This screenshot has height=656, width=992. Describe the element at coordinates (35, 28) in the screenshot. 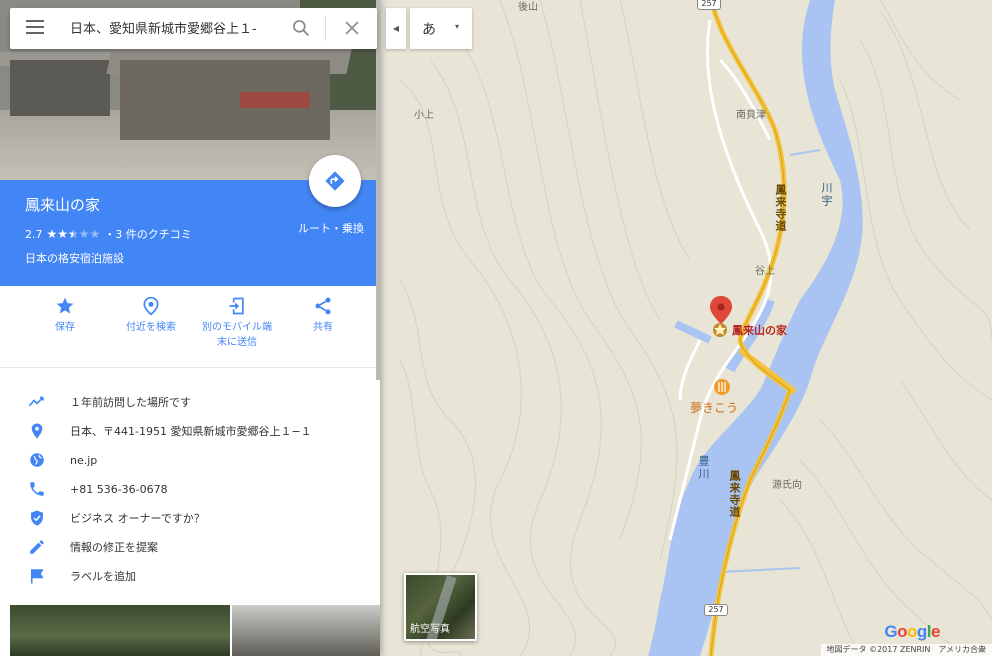

I see `hamburger-menu-icon` at that location.